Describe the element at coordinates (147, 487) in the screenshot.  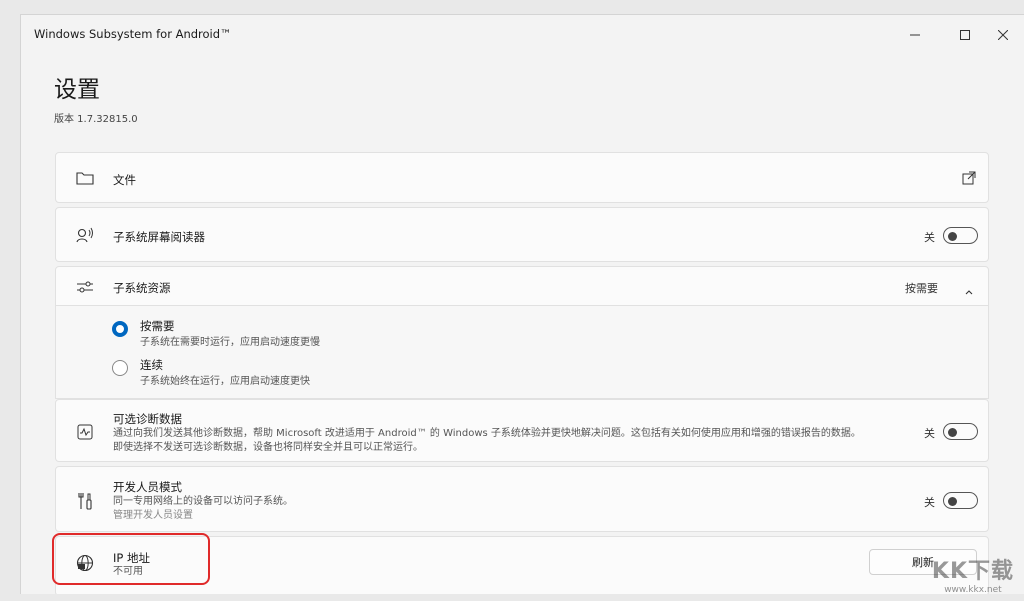
I see `developer-label: 开发人员模式` at that location.